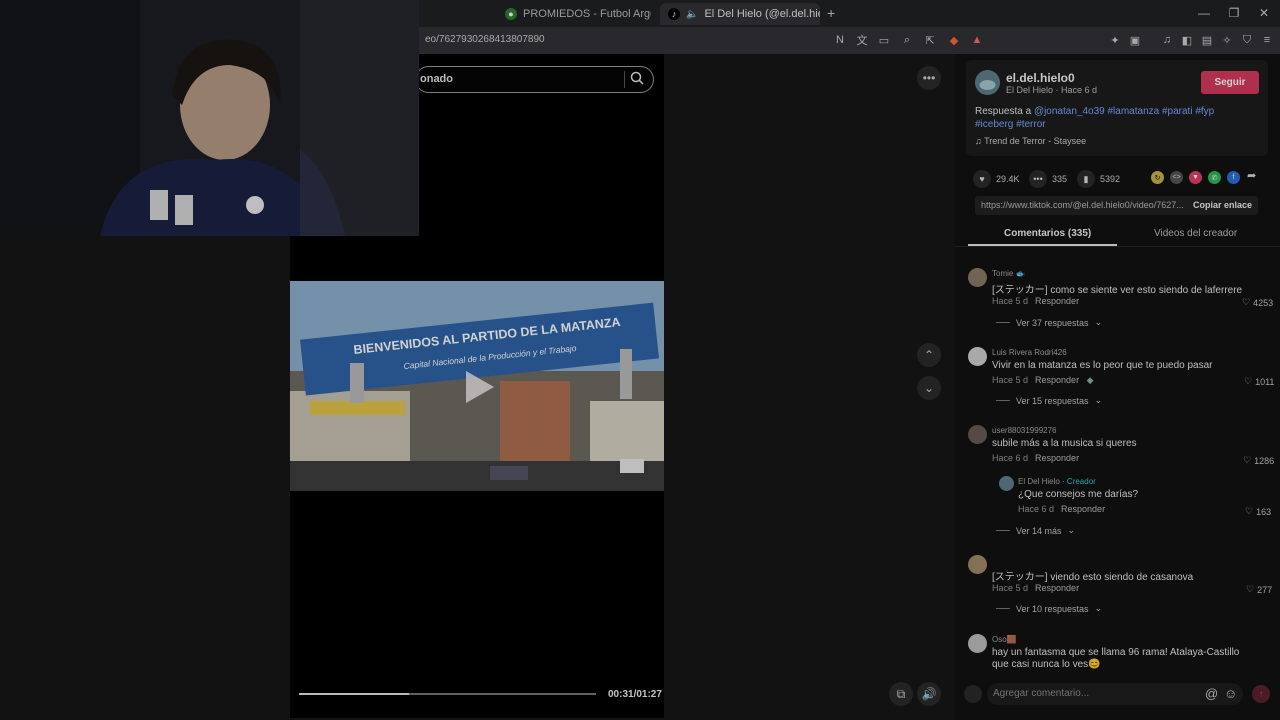 The image size is (1280, 720). Describe the element at coordinates (1008, 179) in the screenshot. I see `like-count: 29.4K` at that location.